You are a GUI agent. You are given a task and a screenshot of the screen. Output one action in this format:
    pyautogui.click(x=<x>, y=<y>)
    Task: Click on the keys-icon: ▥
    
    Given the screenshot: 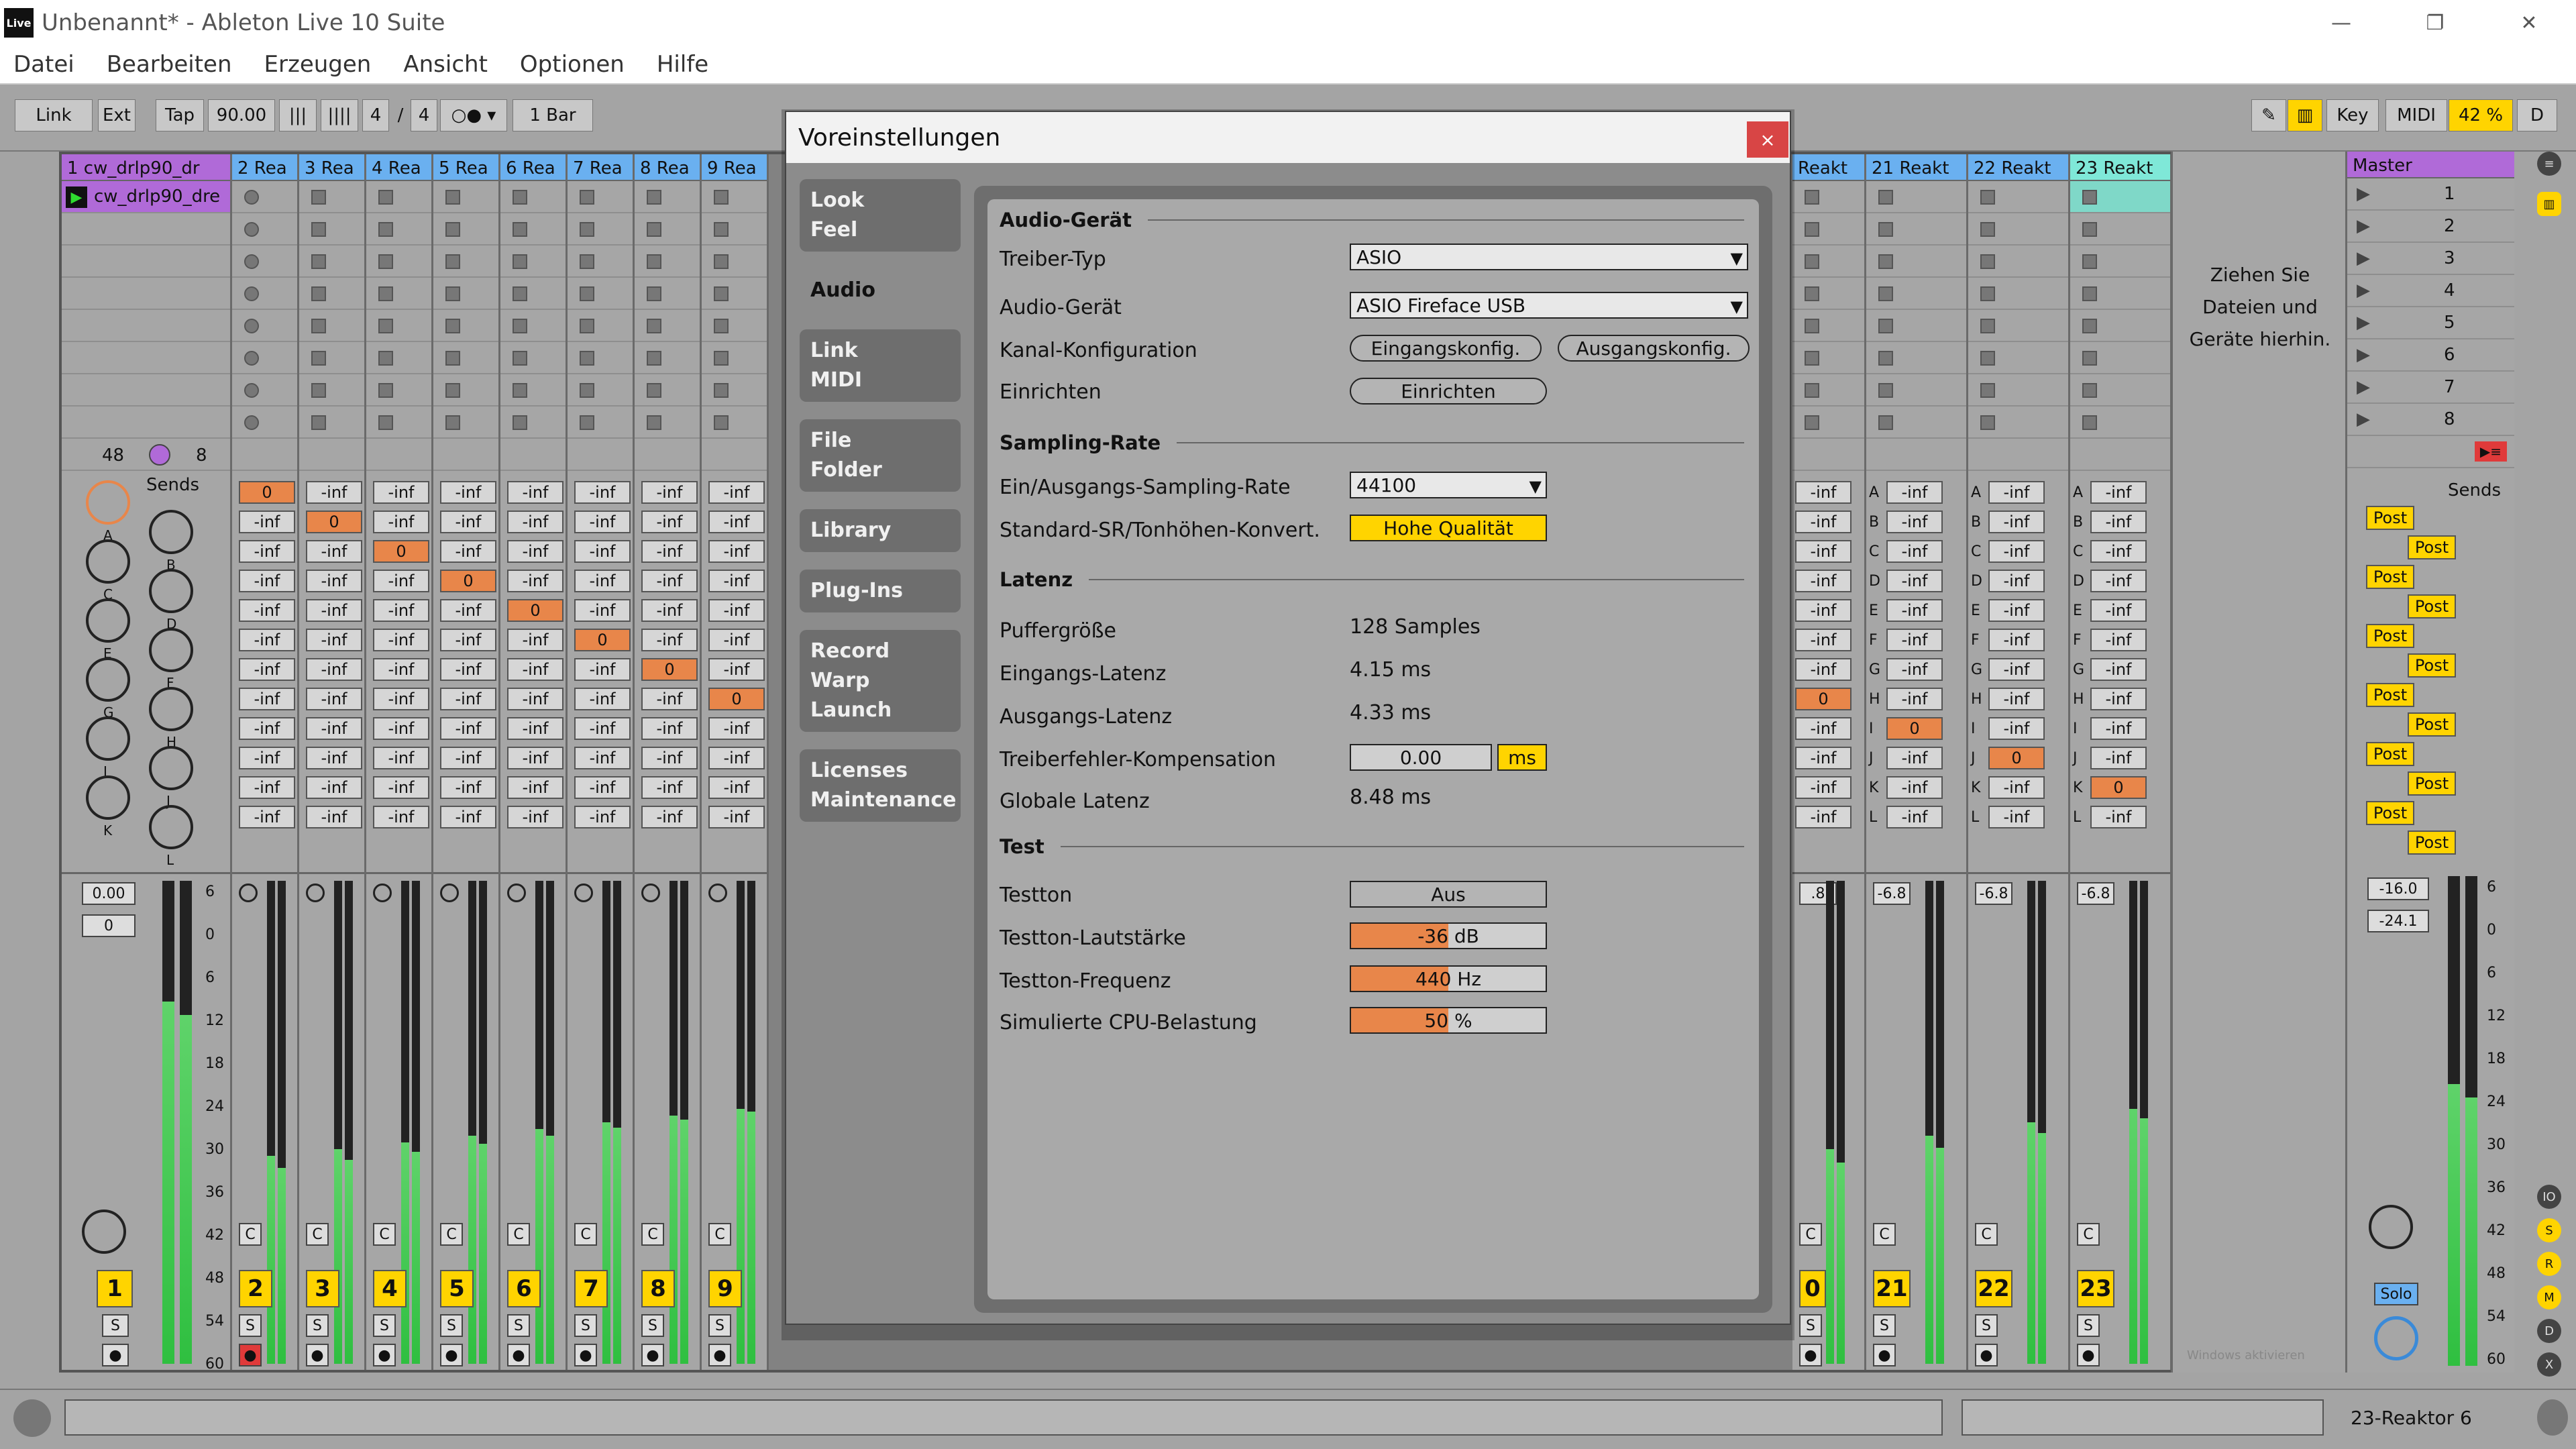 What is the action you would take?
    pyautogui.click(x=2305, y=115)
    